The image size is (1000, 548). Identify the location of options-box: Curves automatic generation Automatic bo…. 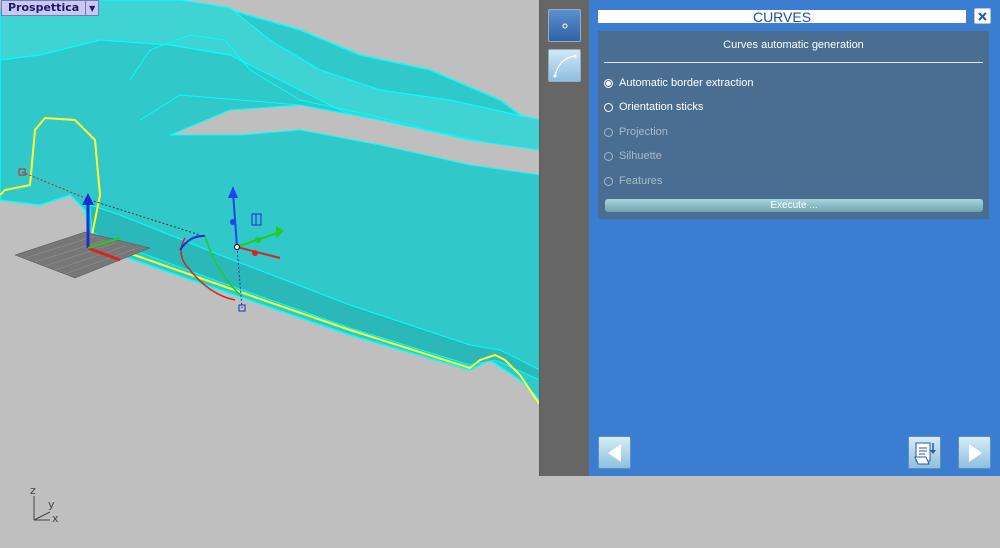
(793, 125).